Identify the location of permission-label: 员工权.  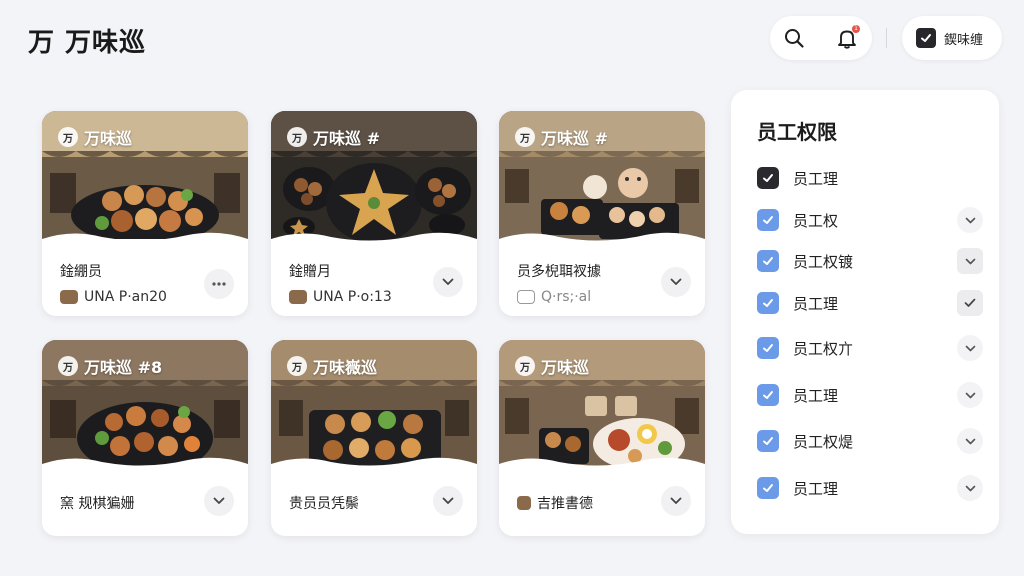
(816, 221).